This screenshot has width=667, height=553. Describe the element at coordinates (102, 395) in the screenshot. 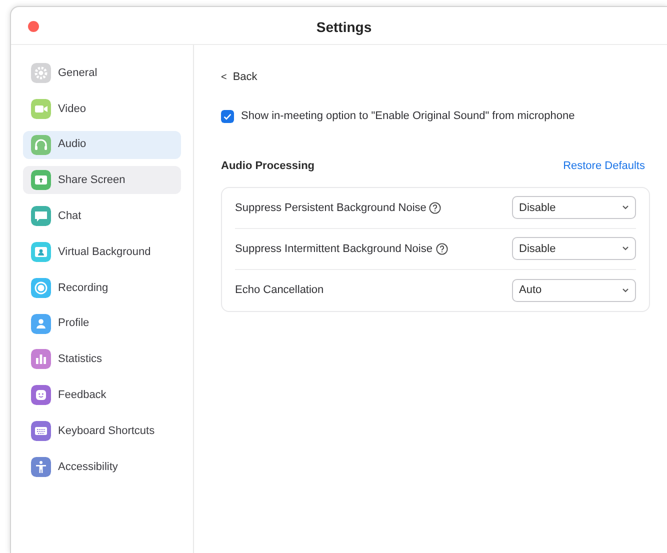

I see `sidebar-item: Feedback` at that location.